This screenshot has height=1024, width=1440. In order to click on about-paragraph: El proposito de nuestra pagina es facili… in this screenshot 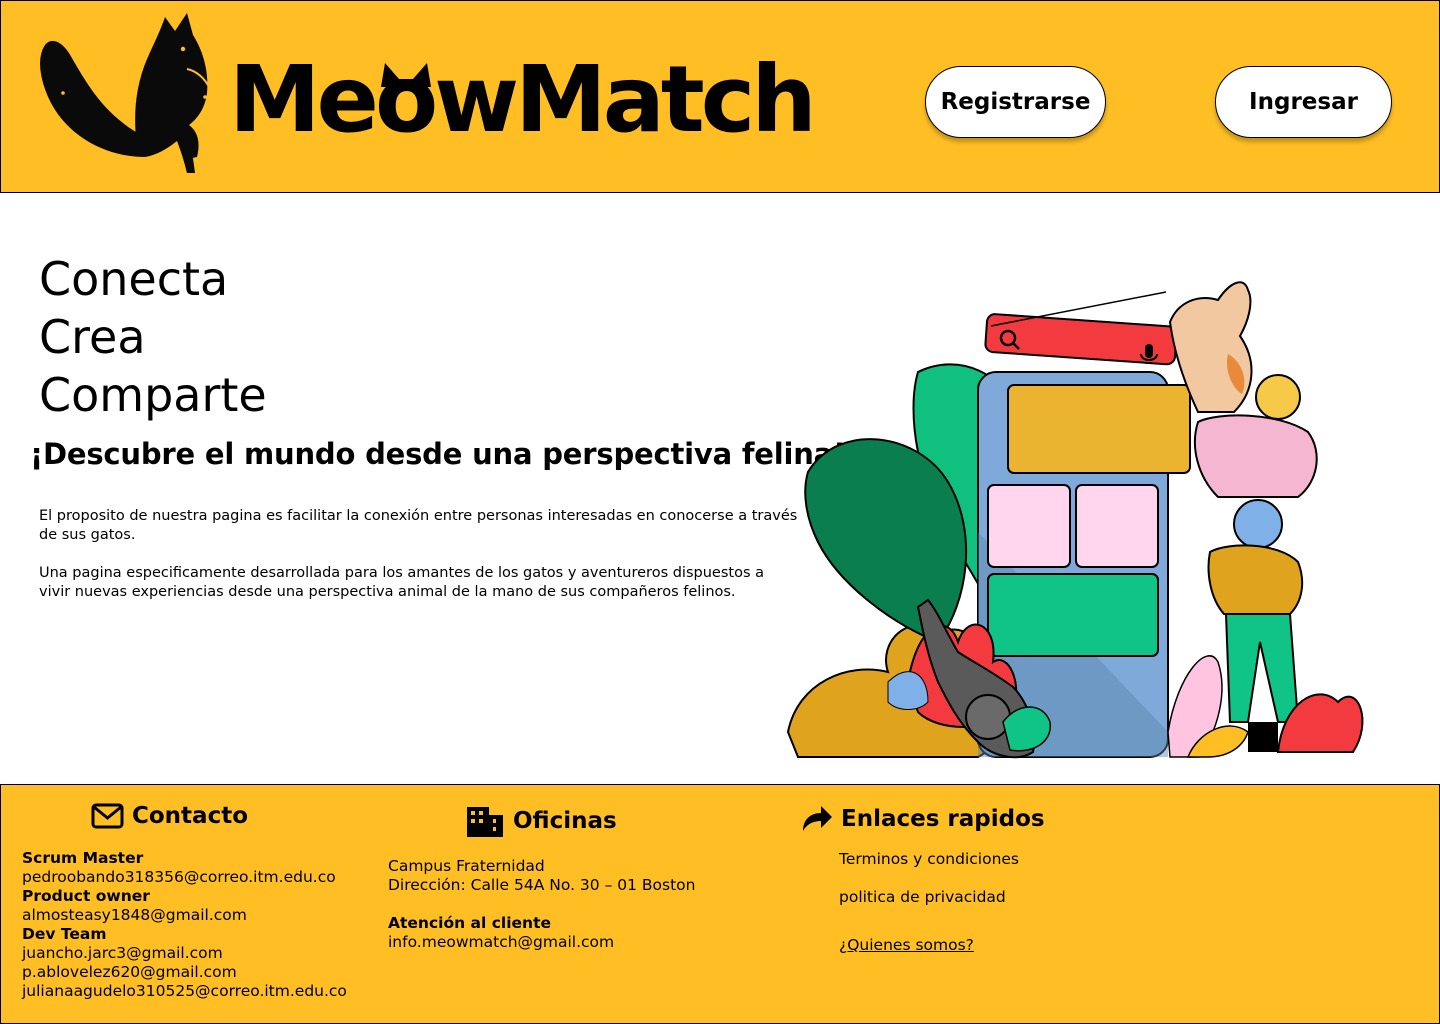, I will do `click(418, 525)`.